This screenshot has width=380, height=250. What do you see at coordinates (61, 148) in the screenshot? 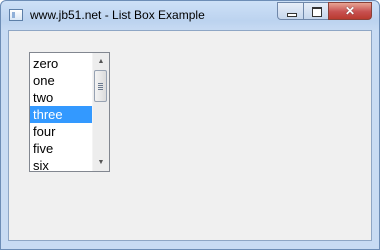
I see `list-item: five` at bounding box center [61, 148].